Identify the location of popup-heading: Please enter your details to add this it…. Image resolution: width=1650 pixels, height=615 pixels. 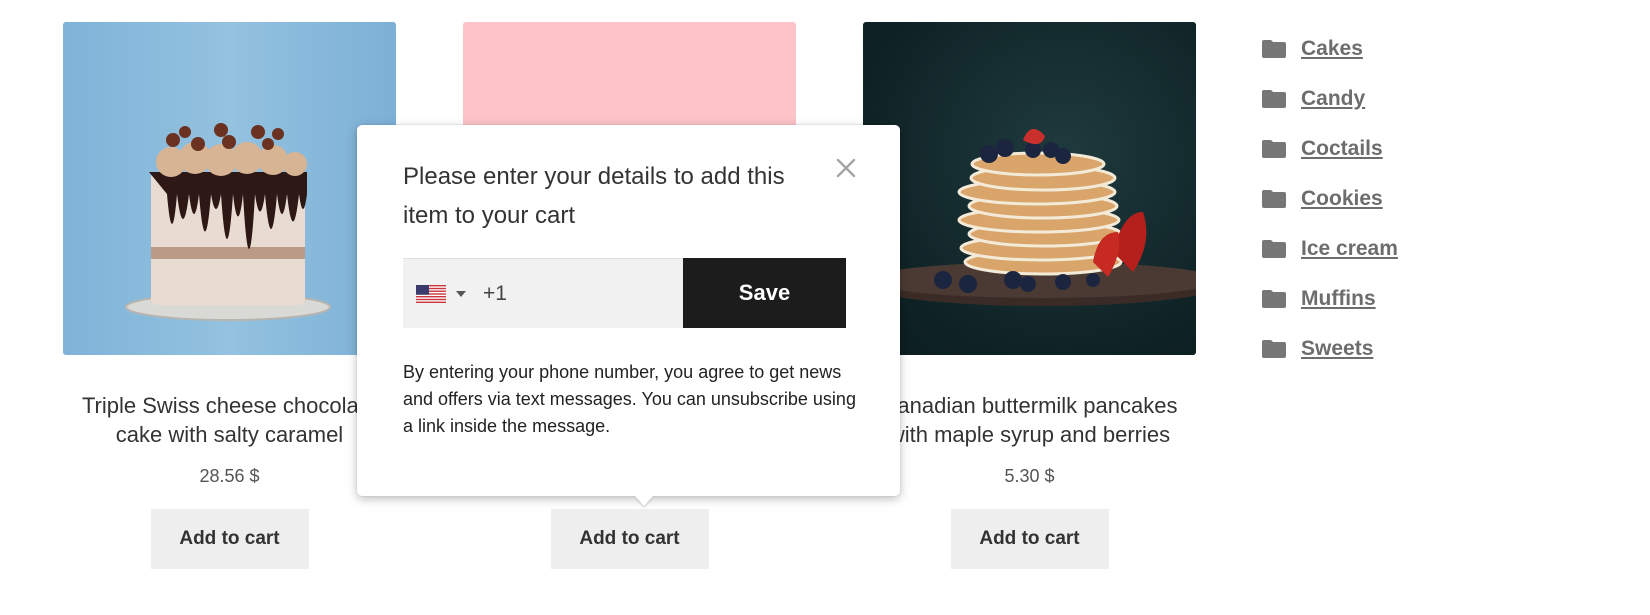
(594, 196).